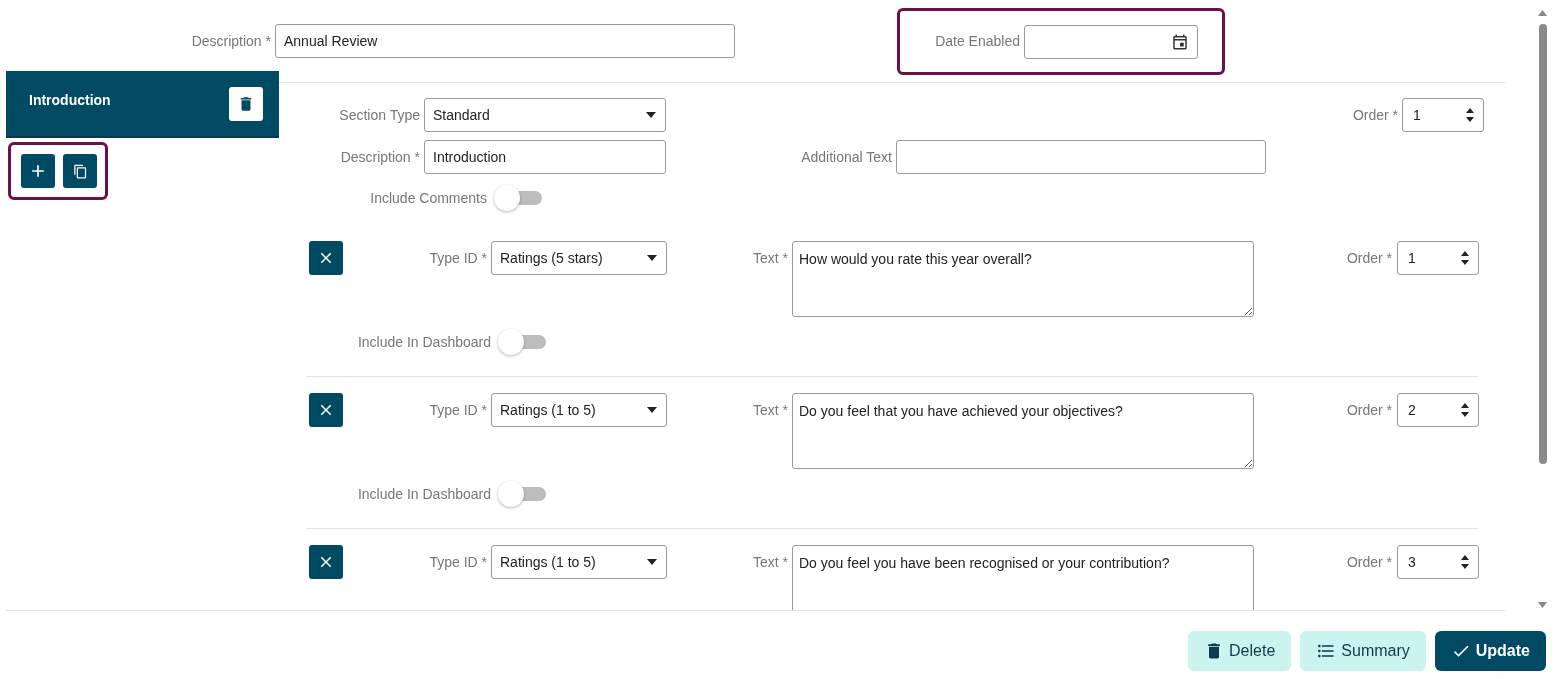 The image size is (1555, 679). I want to click on scrollbar-thumb, so click(1542, 244).